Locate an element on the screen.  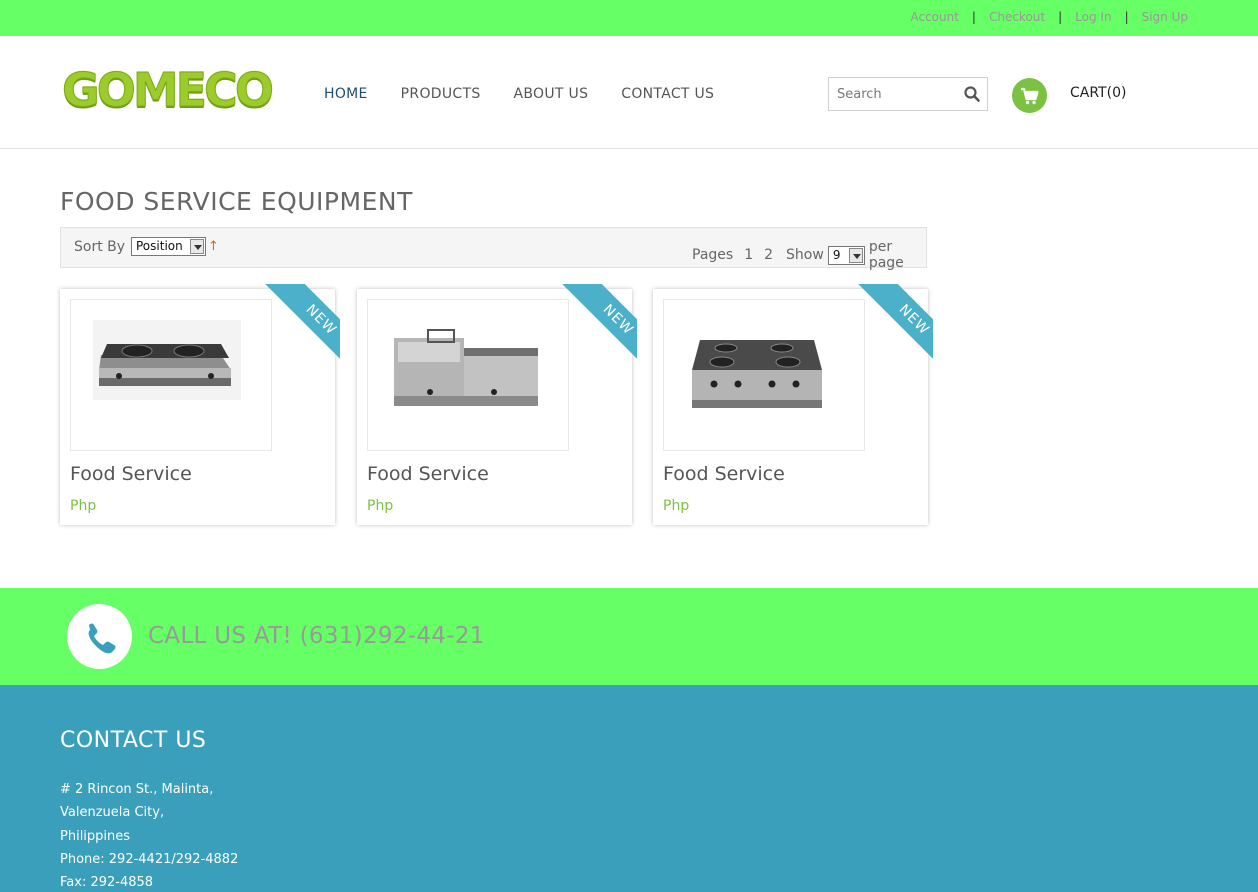
call-us-text: CALL US AT! (631)292-44-21 is located at coordinates (316, 636).